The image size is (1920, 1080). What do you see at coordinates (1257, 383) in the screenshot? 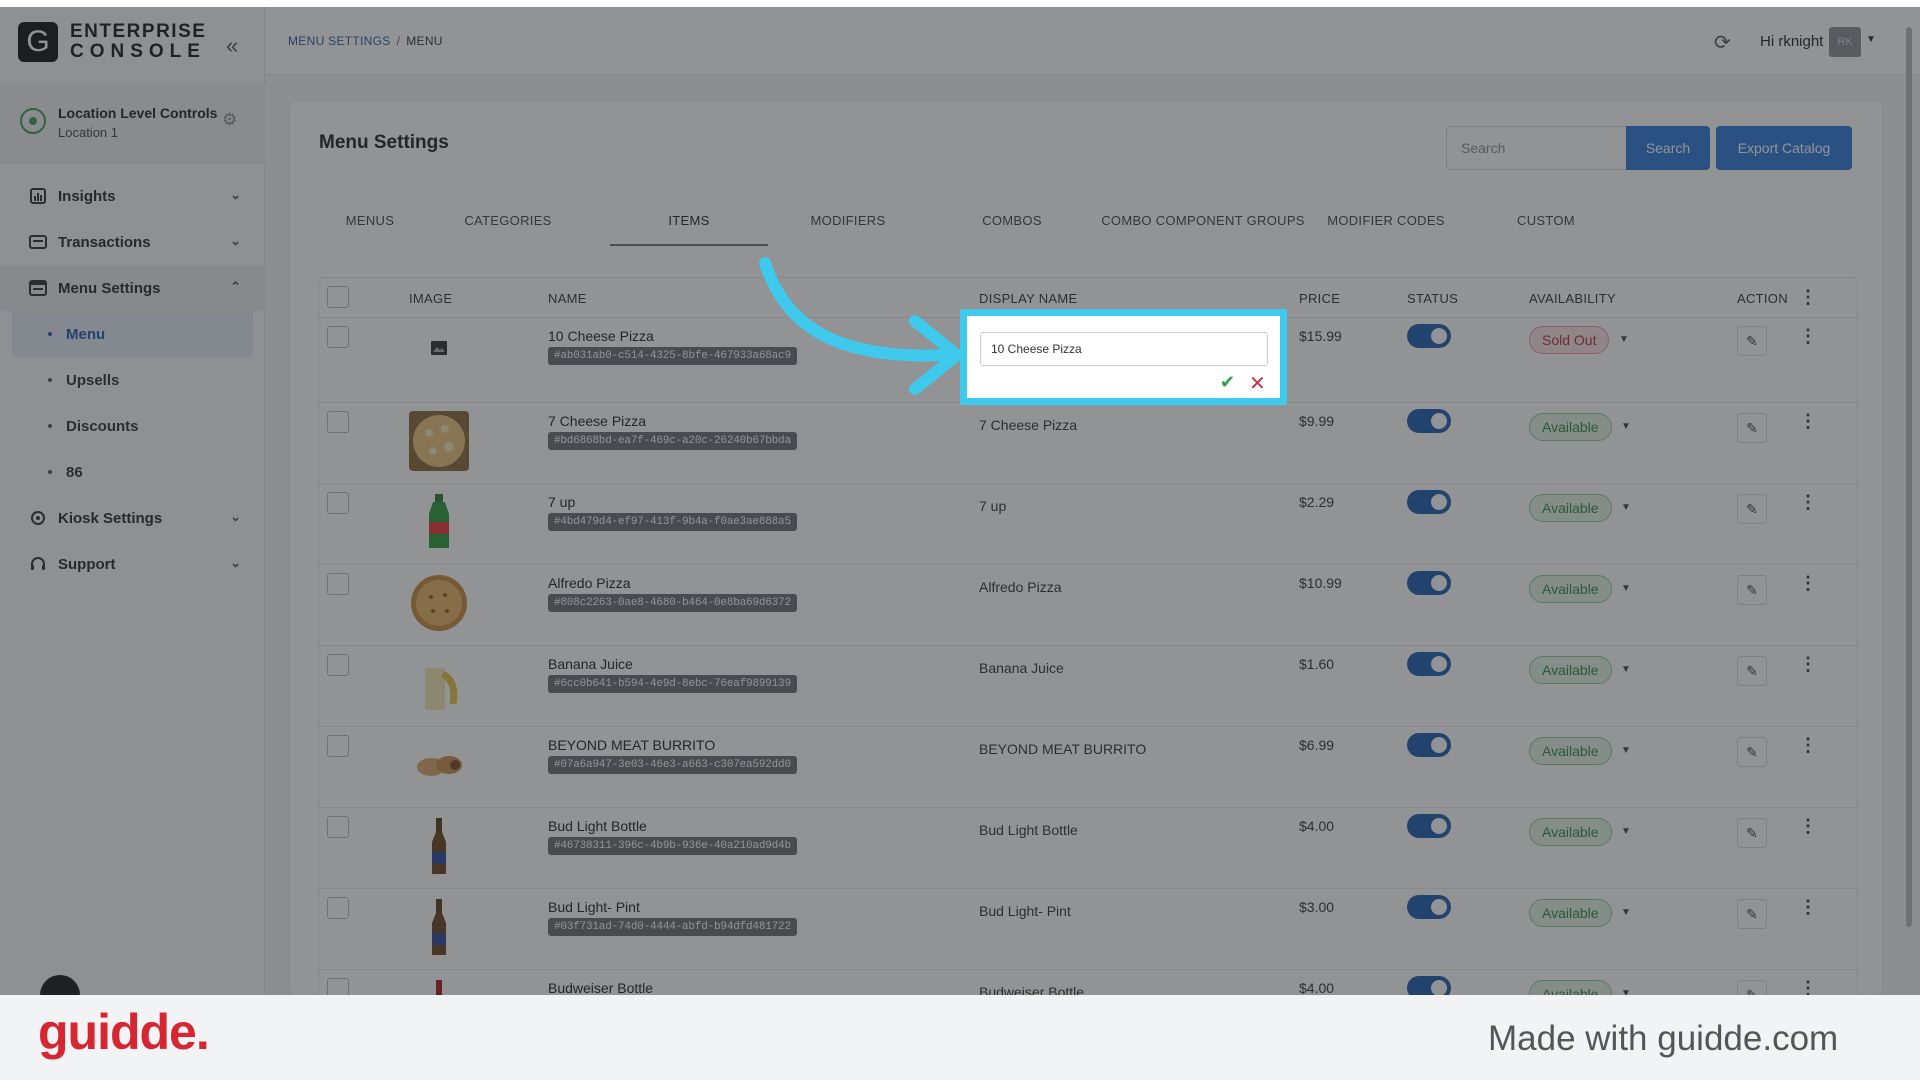
I see `close-icon: ✕` at bounding box center [1257, 383].